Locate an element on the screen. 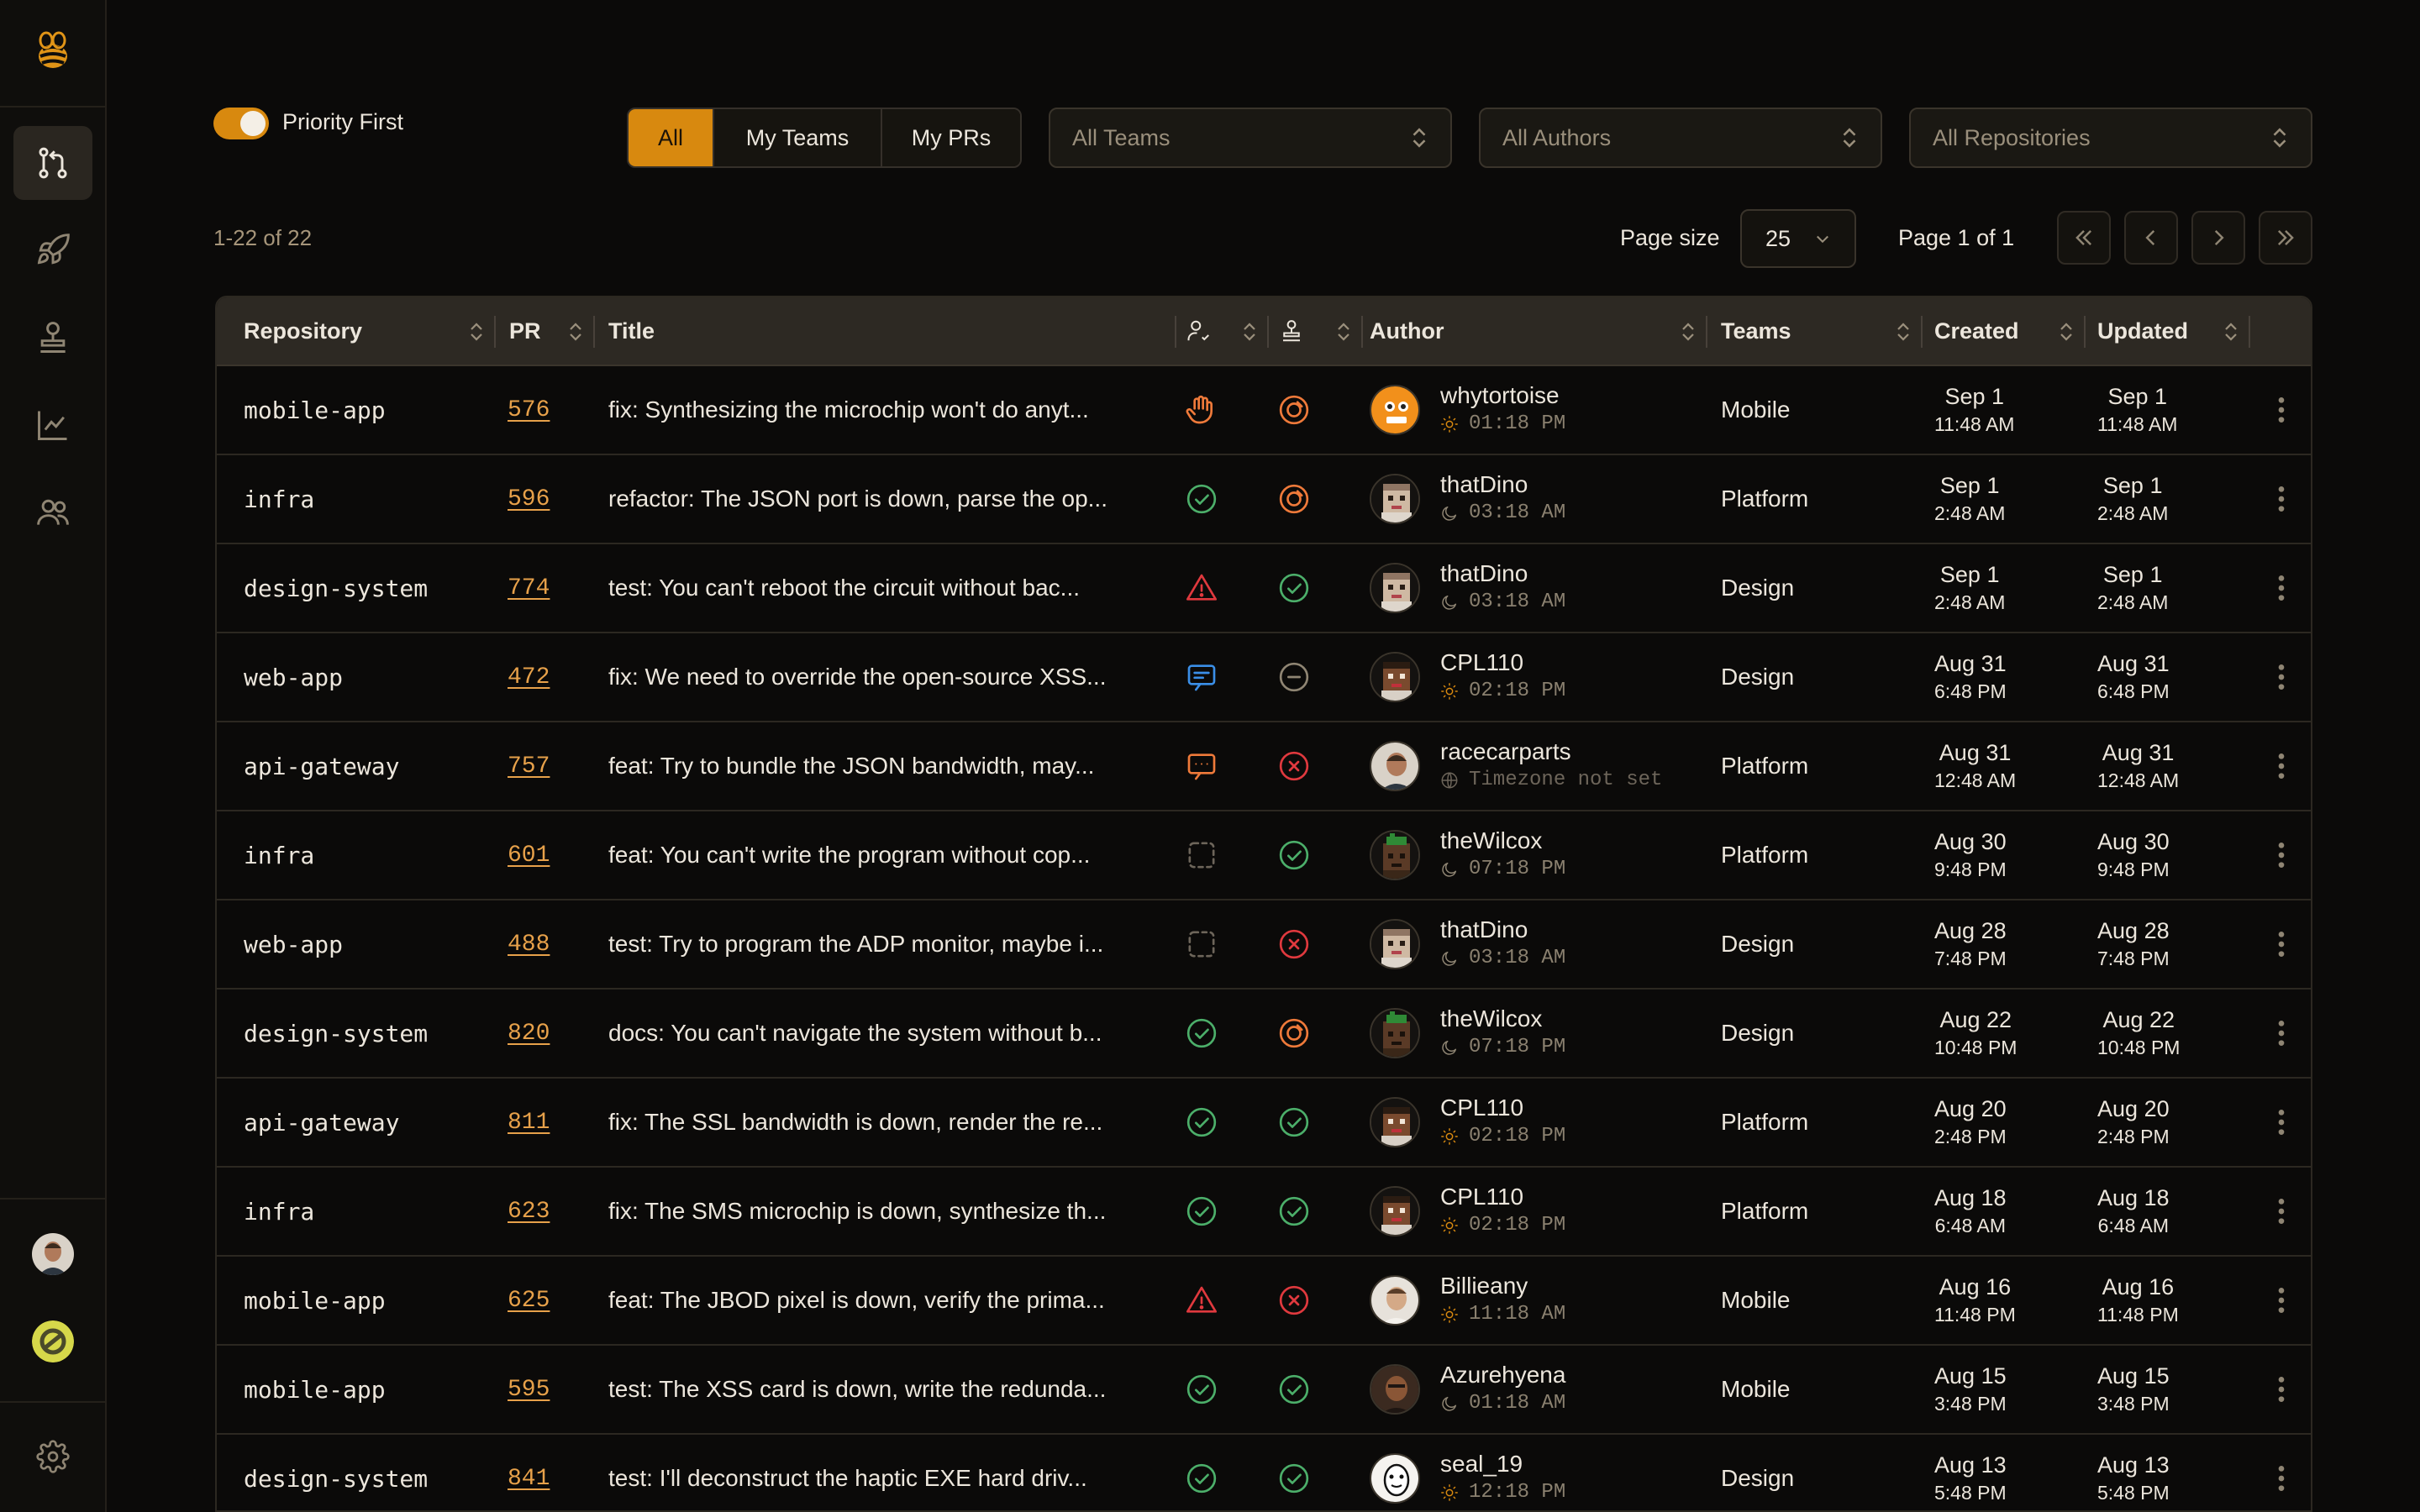 The image size is (2420, 1512). pr-number-link: 820 is located at coordinates (529, 1033).